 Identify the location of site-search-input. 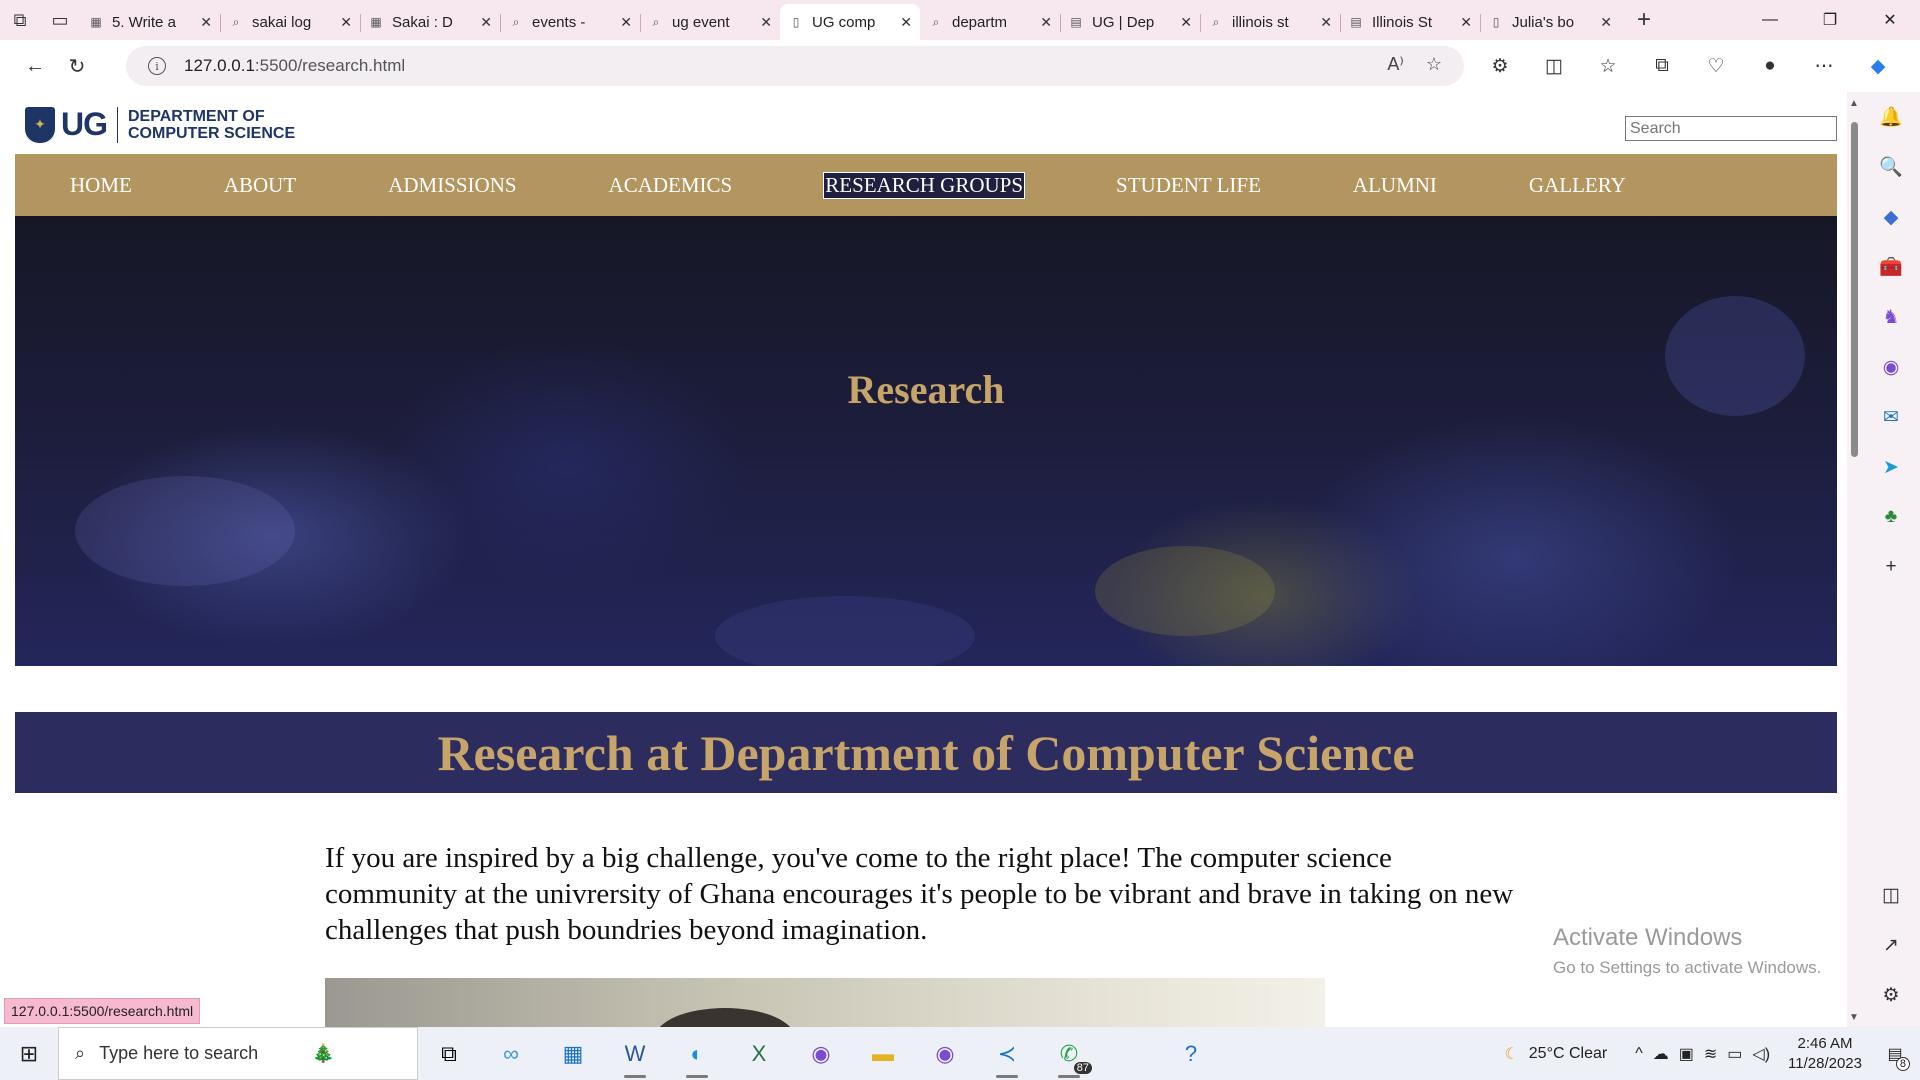
(1731, 128).